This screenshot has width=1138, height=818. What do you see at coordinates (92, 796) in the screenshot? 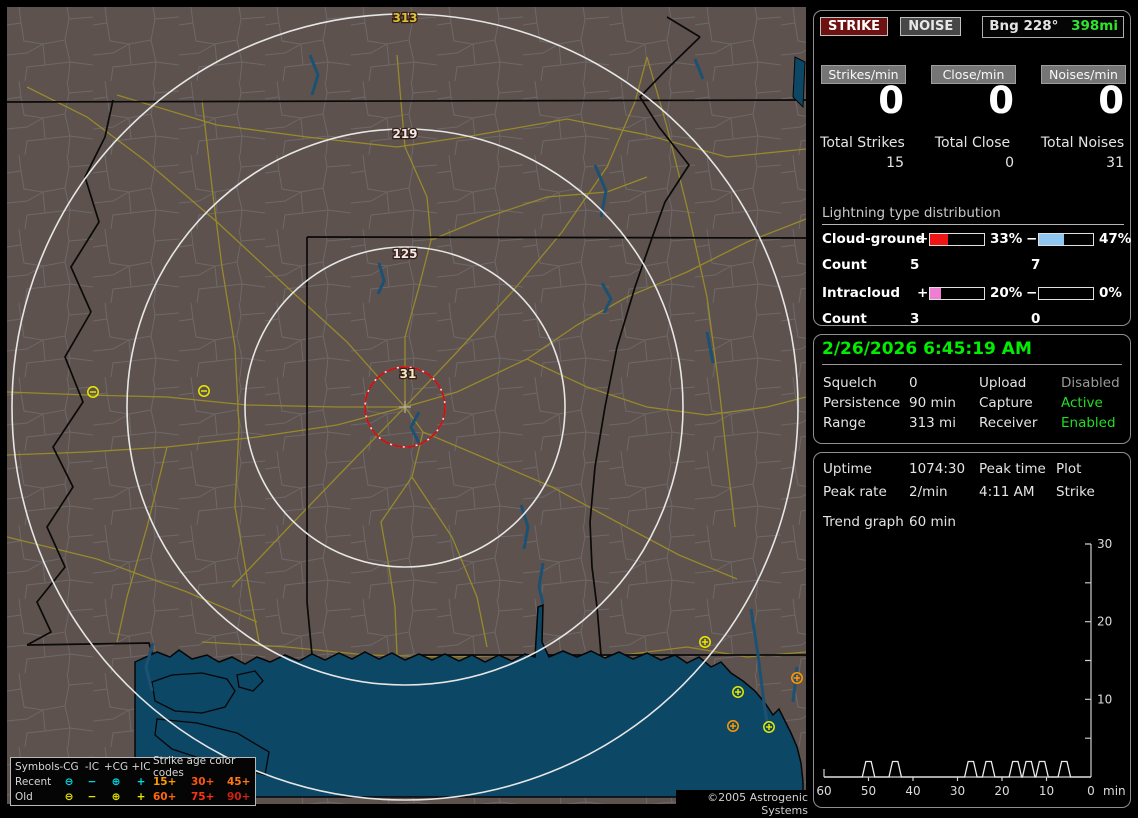
I see `neg-ic-old-icon: −` at bounding box center [92, 796].